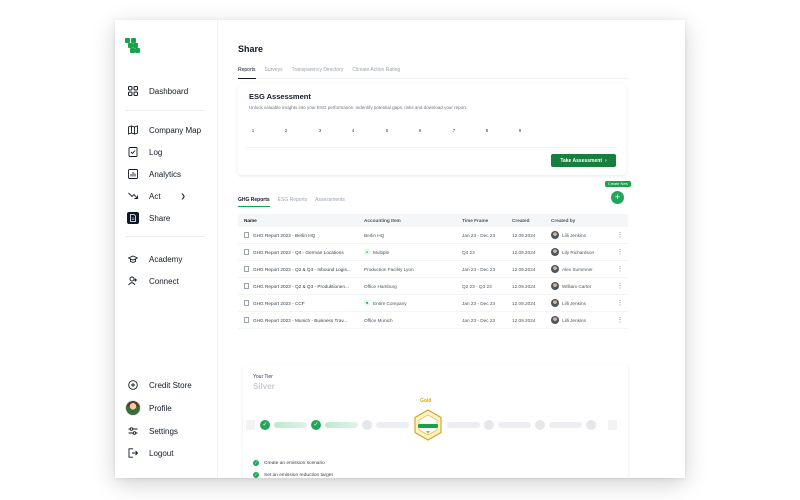 Image resolution: width=800 pixels, height=500 pixels. I want to click on step: 6, so click(420, 131).